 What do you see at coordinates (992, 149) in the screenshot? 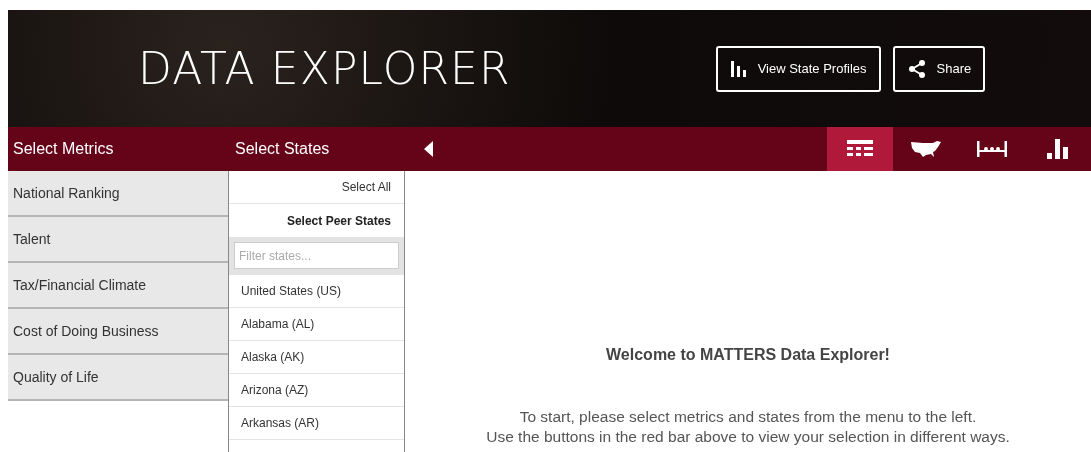
I see `range-icon` at bounding box center [992, 149].